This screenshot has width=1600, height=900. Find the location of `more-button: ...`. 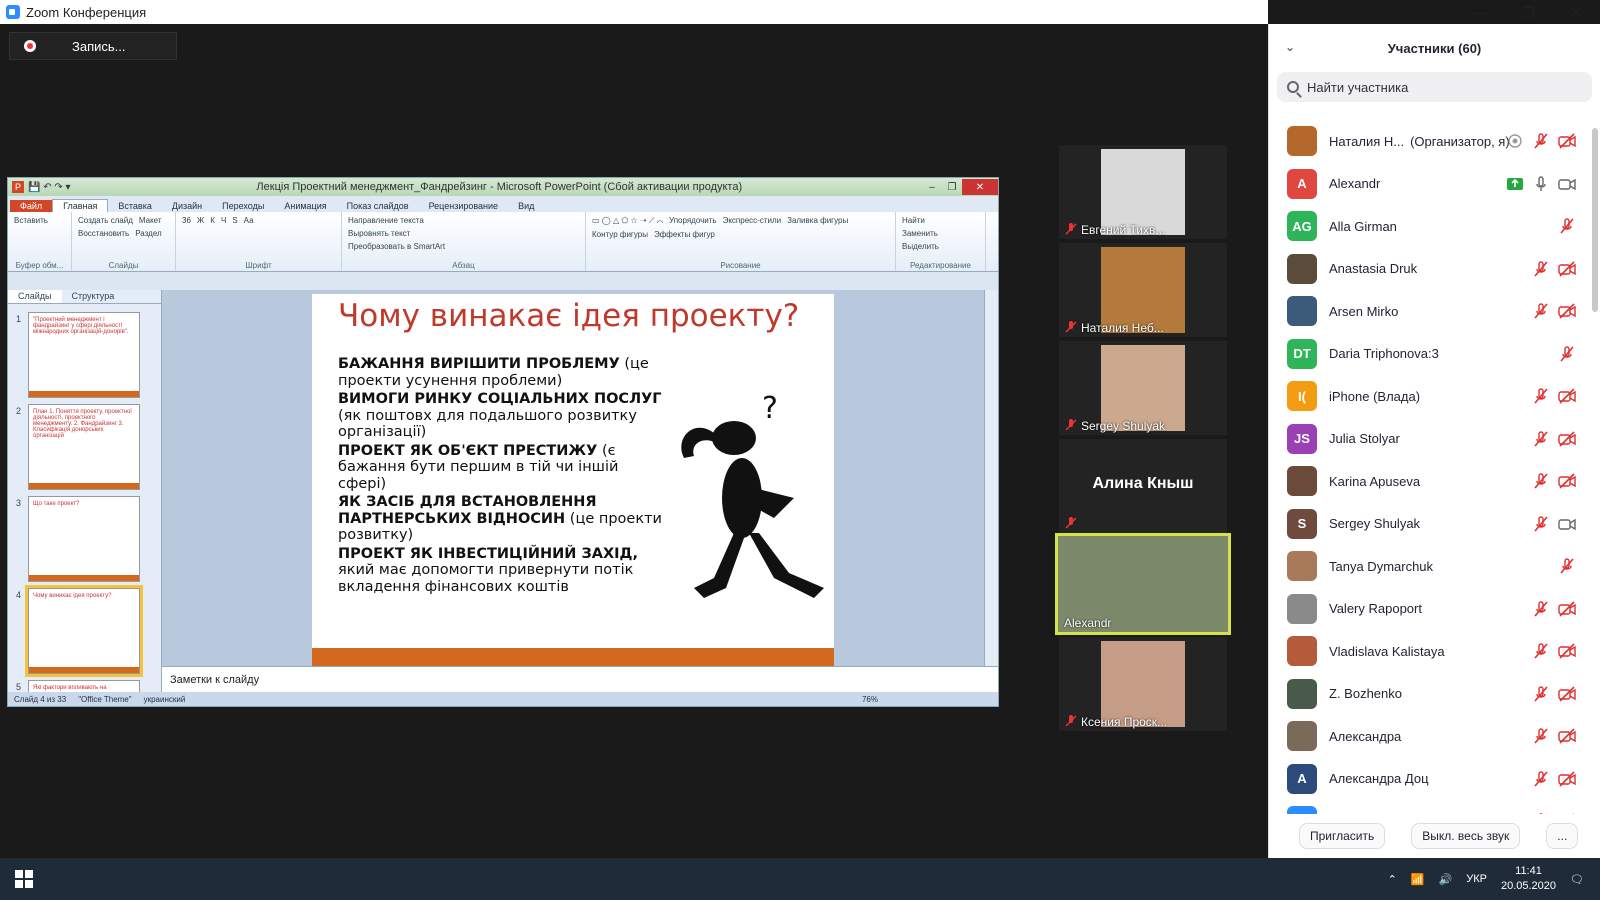

more-button: ... is located at coordinates (1562, 836).